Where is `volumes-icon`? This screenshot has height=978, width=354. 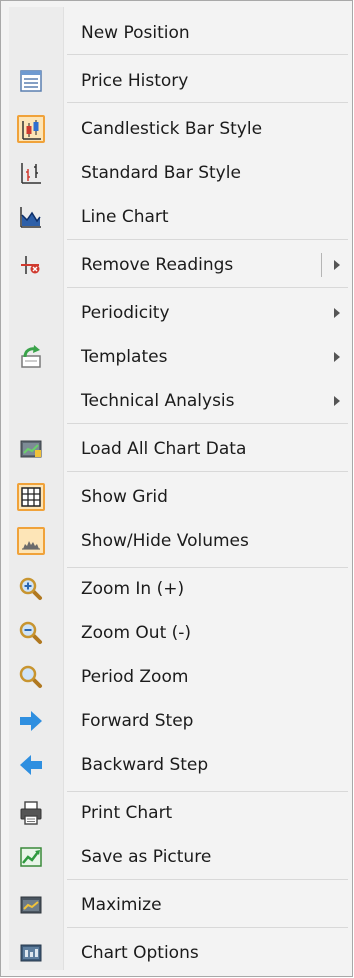 volumes-icon is located at coordinates (31, 541).